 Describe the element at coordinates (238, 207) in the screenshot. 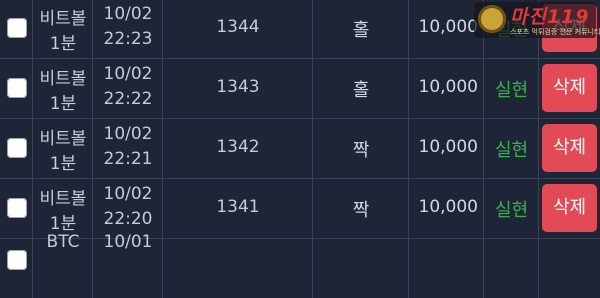

I see `round-number: 1341` at that location.